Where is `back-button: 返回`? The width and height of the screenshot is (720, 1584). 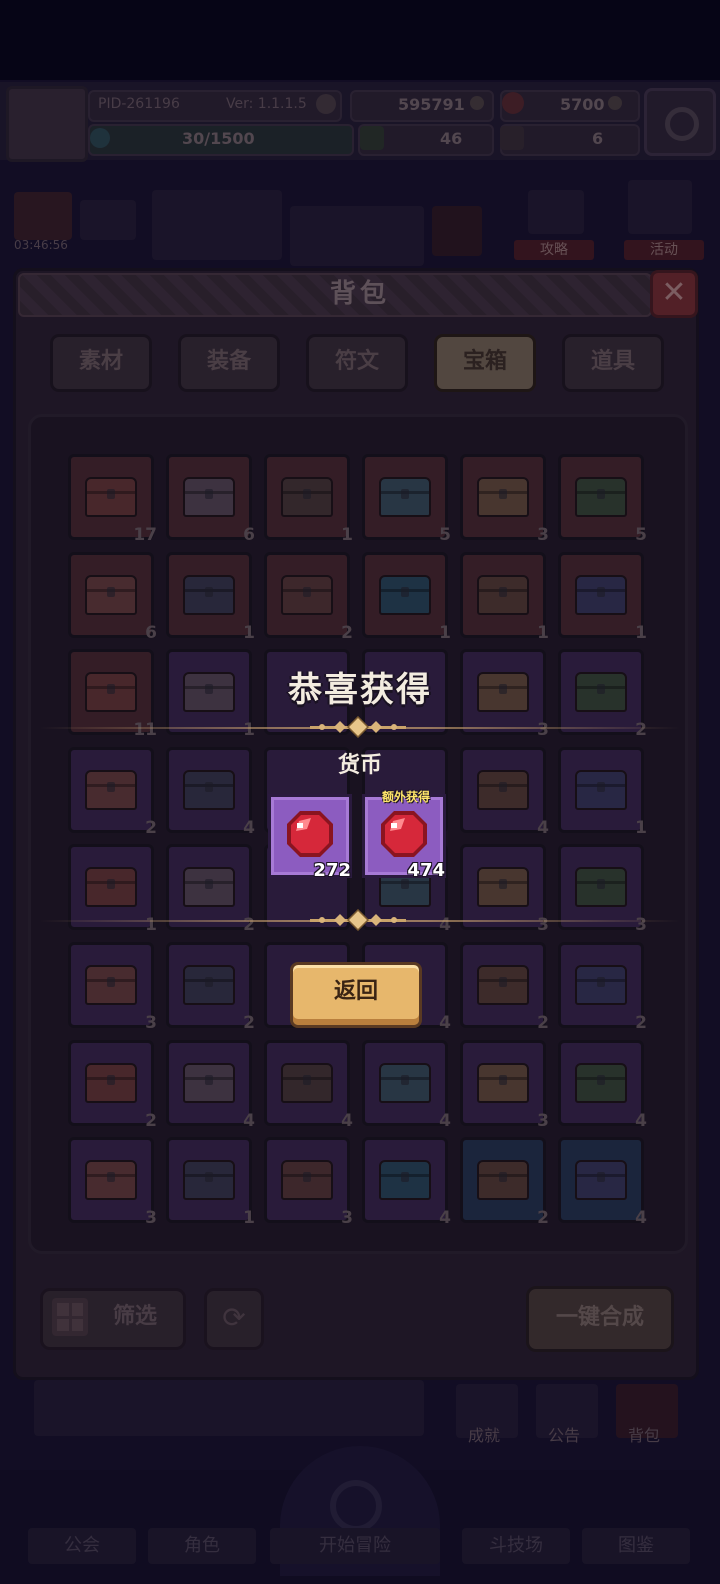 back-button: 返回 is located at coordinates (356, 995).